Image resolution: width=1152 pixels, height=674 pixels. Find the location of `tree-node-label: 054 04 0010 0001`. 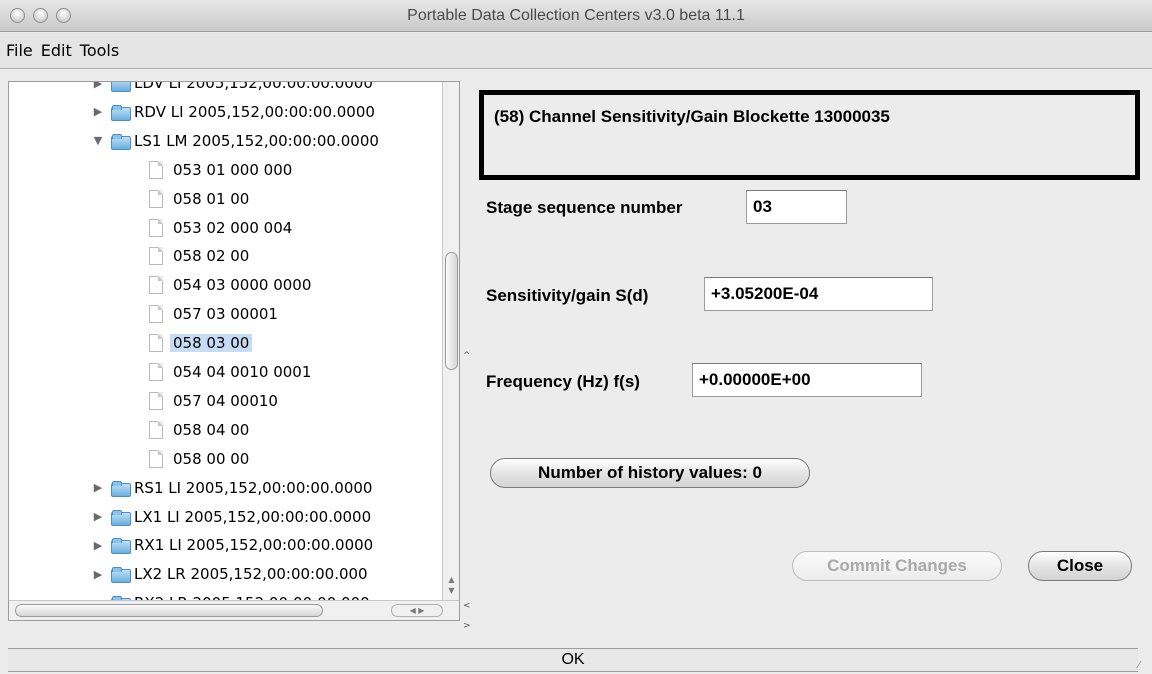

tree-node-label: 054 04 0010 0001 is located at coordinates (242, 372).